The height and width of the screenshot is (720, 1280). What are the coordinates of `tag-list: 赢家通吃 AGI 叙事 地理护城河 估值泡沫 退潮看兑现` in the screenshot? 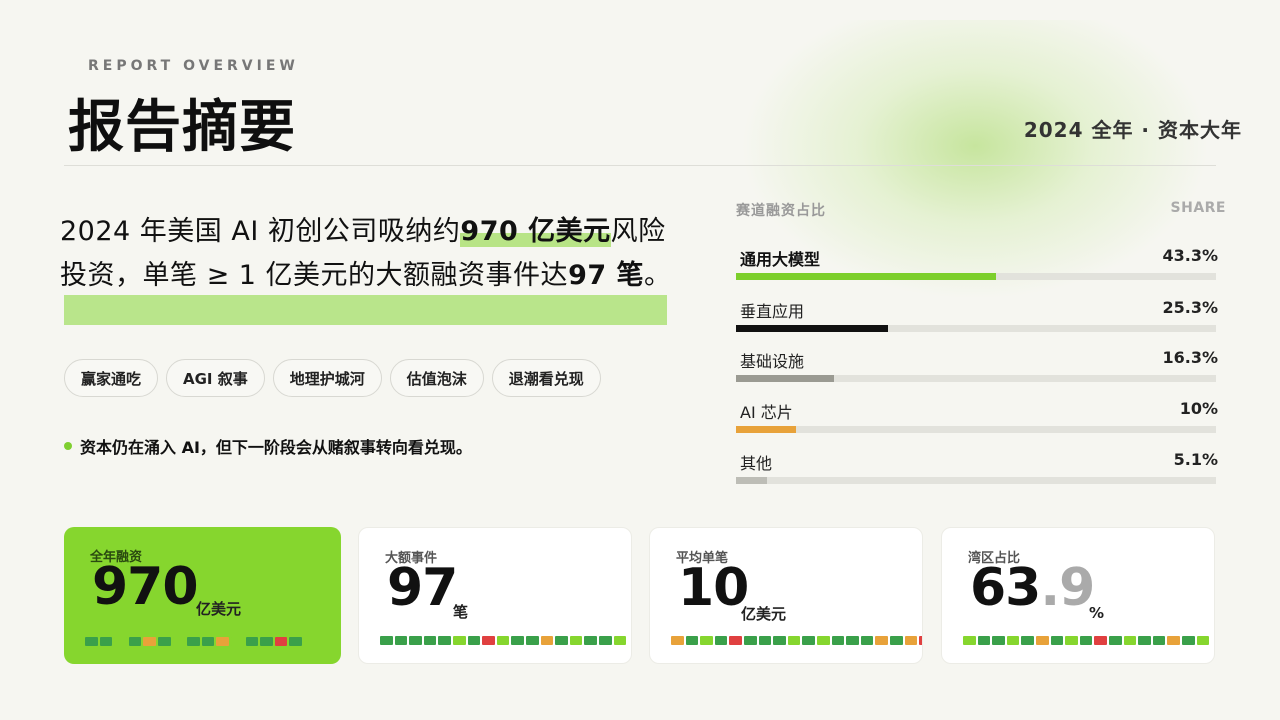 It's located at (332, 378).